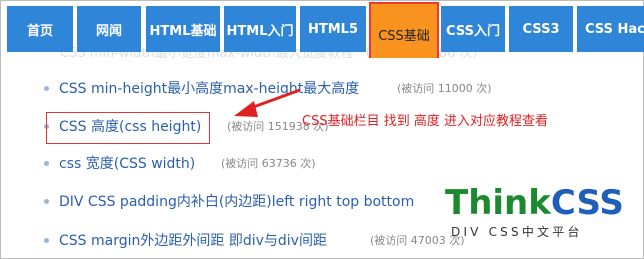  What do you see at coordinates (209, 89) in the screenshot?
I see `article-link: CSS min-height最小高度max-height最大高度` at bounding box center [209, 89].